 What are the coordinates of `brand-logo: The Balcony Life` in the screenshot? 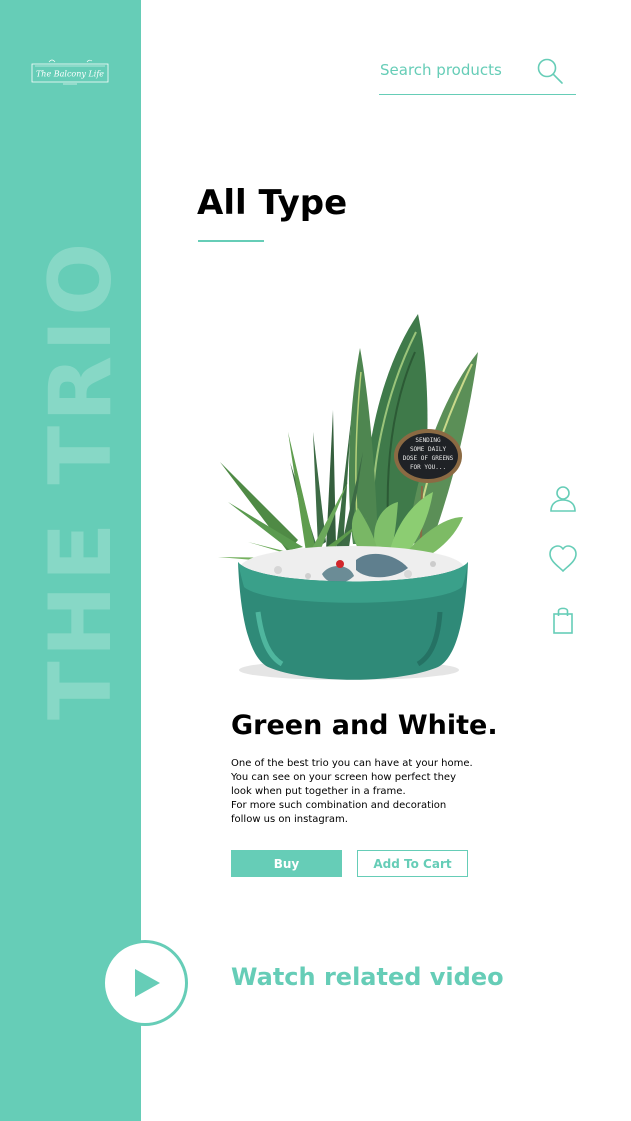 It's located at (70, 71).